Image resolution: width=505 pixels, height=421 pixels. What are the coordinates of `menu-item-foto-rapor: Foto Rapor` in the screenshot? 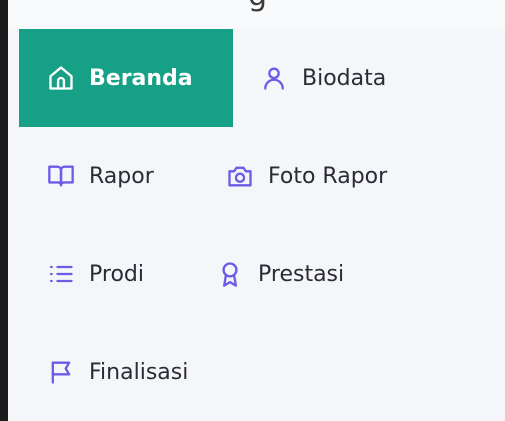 It's located at (306, 176).